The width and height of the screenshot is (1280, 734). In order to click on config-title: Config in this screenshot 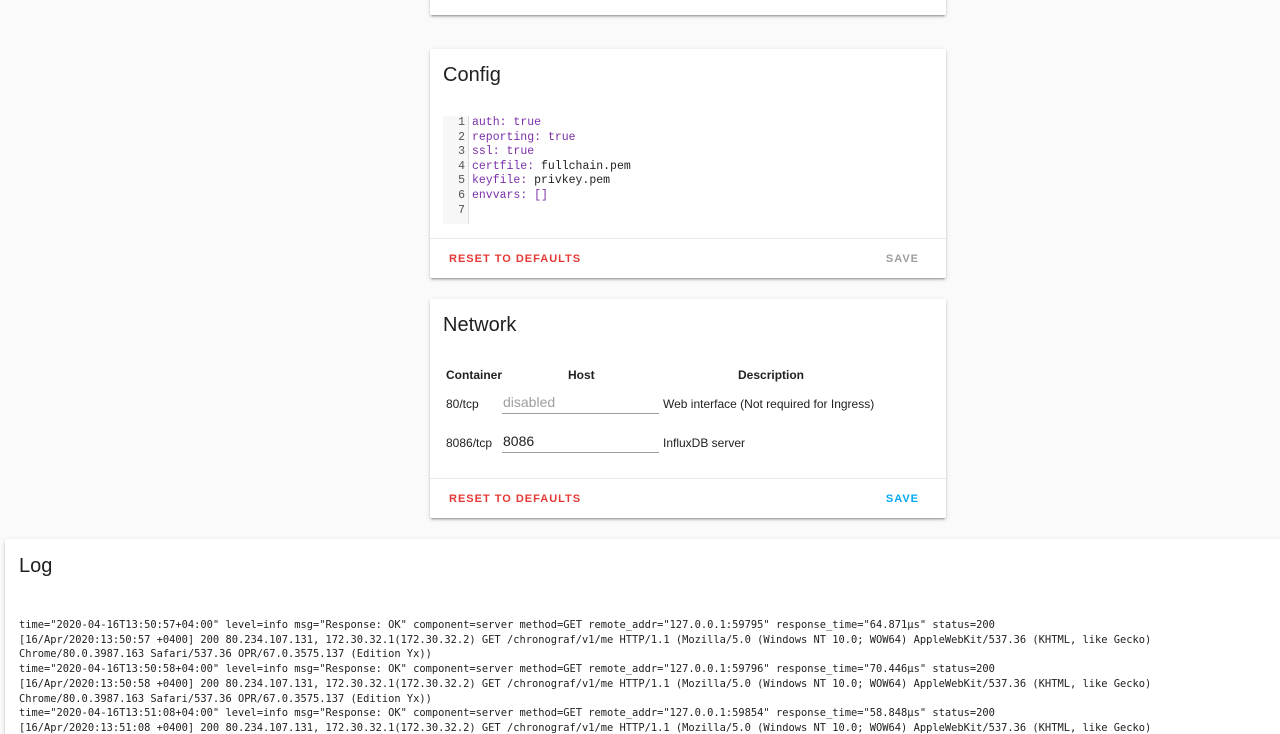, I will do `click(472, 75)`.